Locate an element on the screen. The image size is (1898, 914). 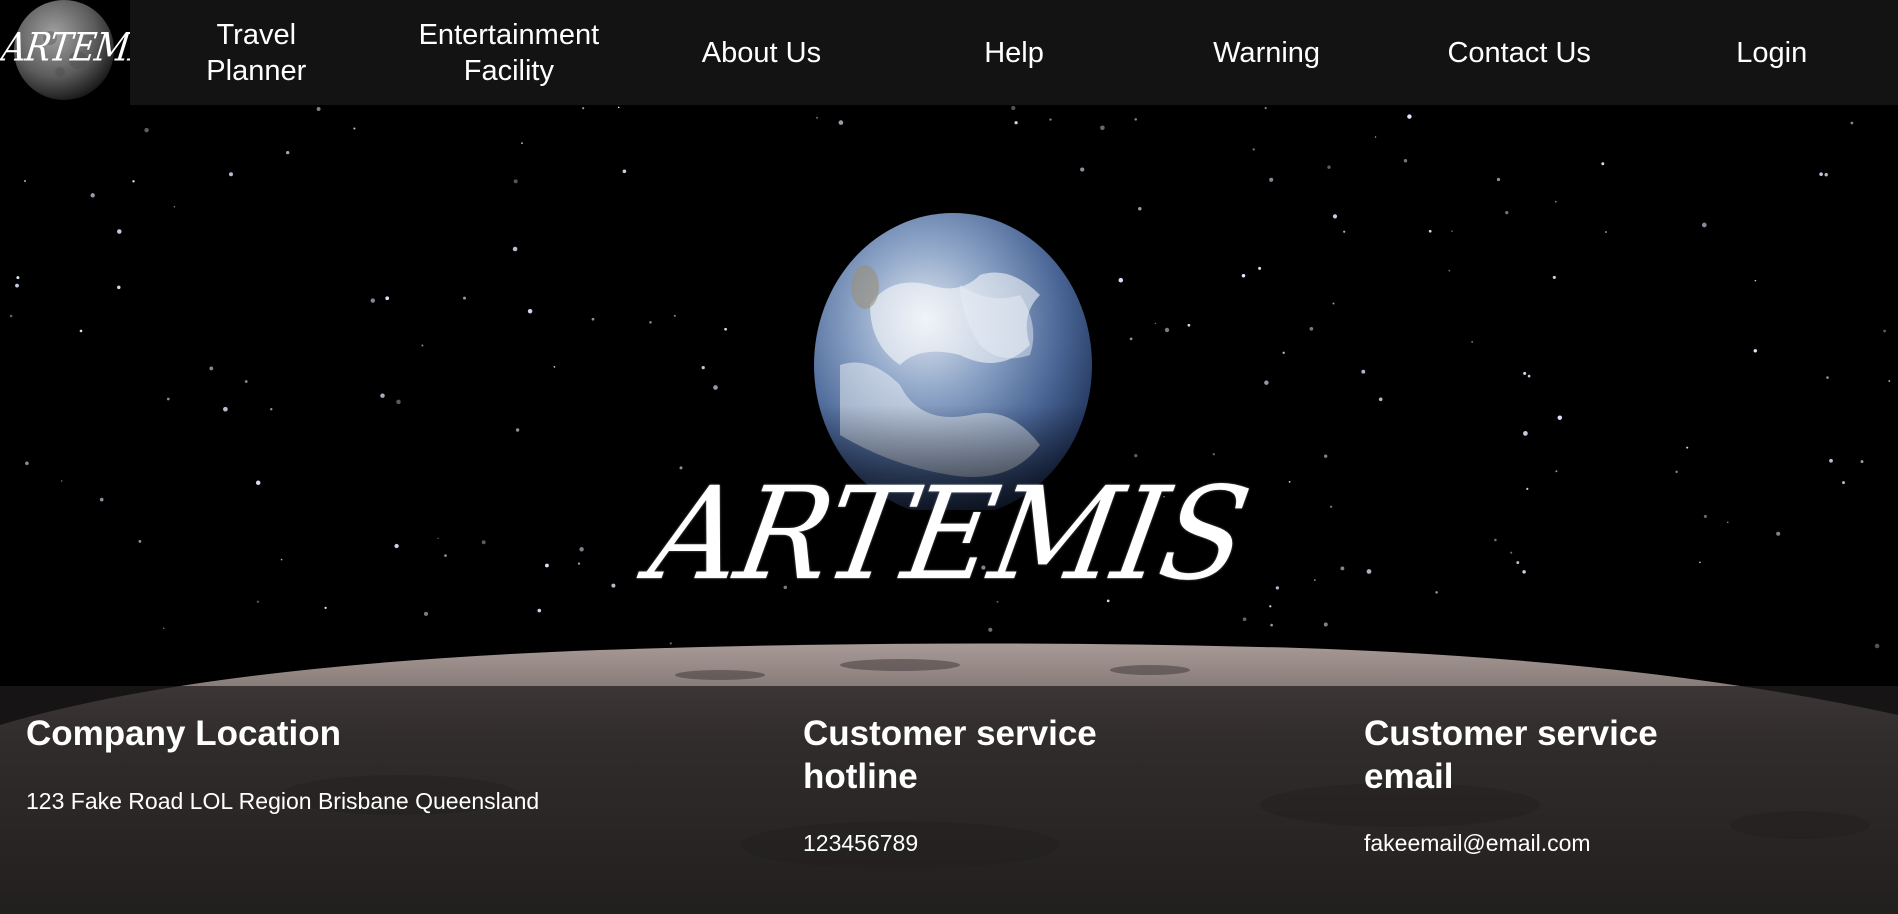
logo-text: ARTEMIS is located at coordinates (65, 48).